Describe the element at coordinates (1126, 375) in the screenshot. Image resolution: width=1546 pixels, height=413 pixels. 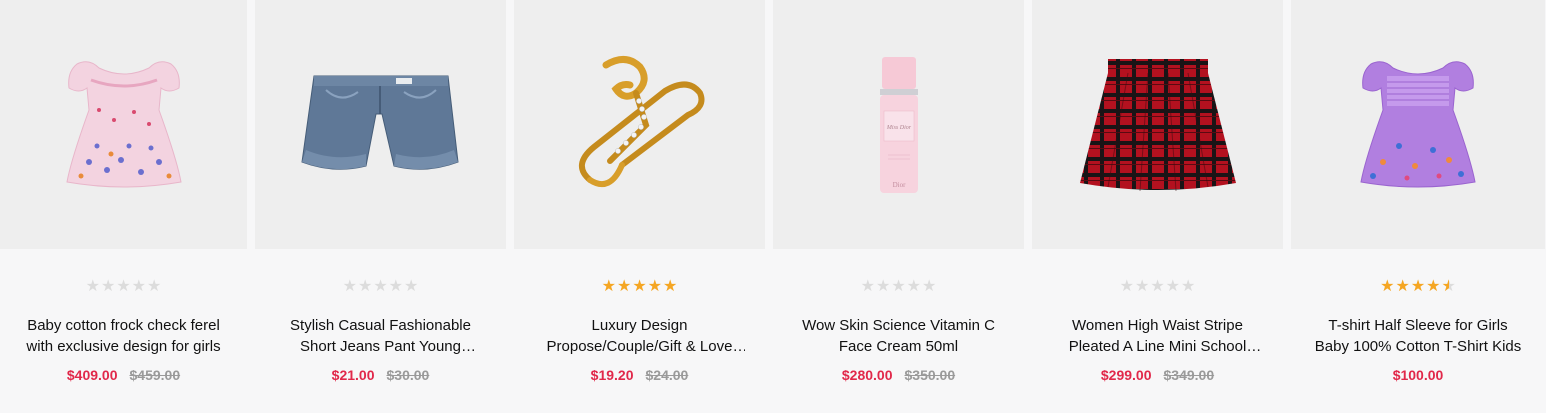
I see `sale-price: $299.00` at that location.